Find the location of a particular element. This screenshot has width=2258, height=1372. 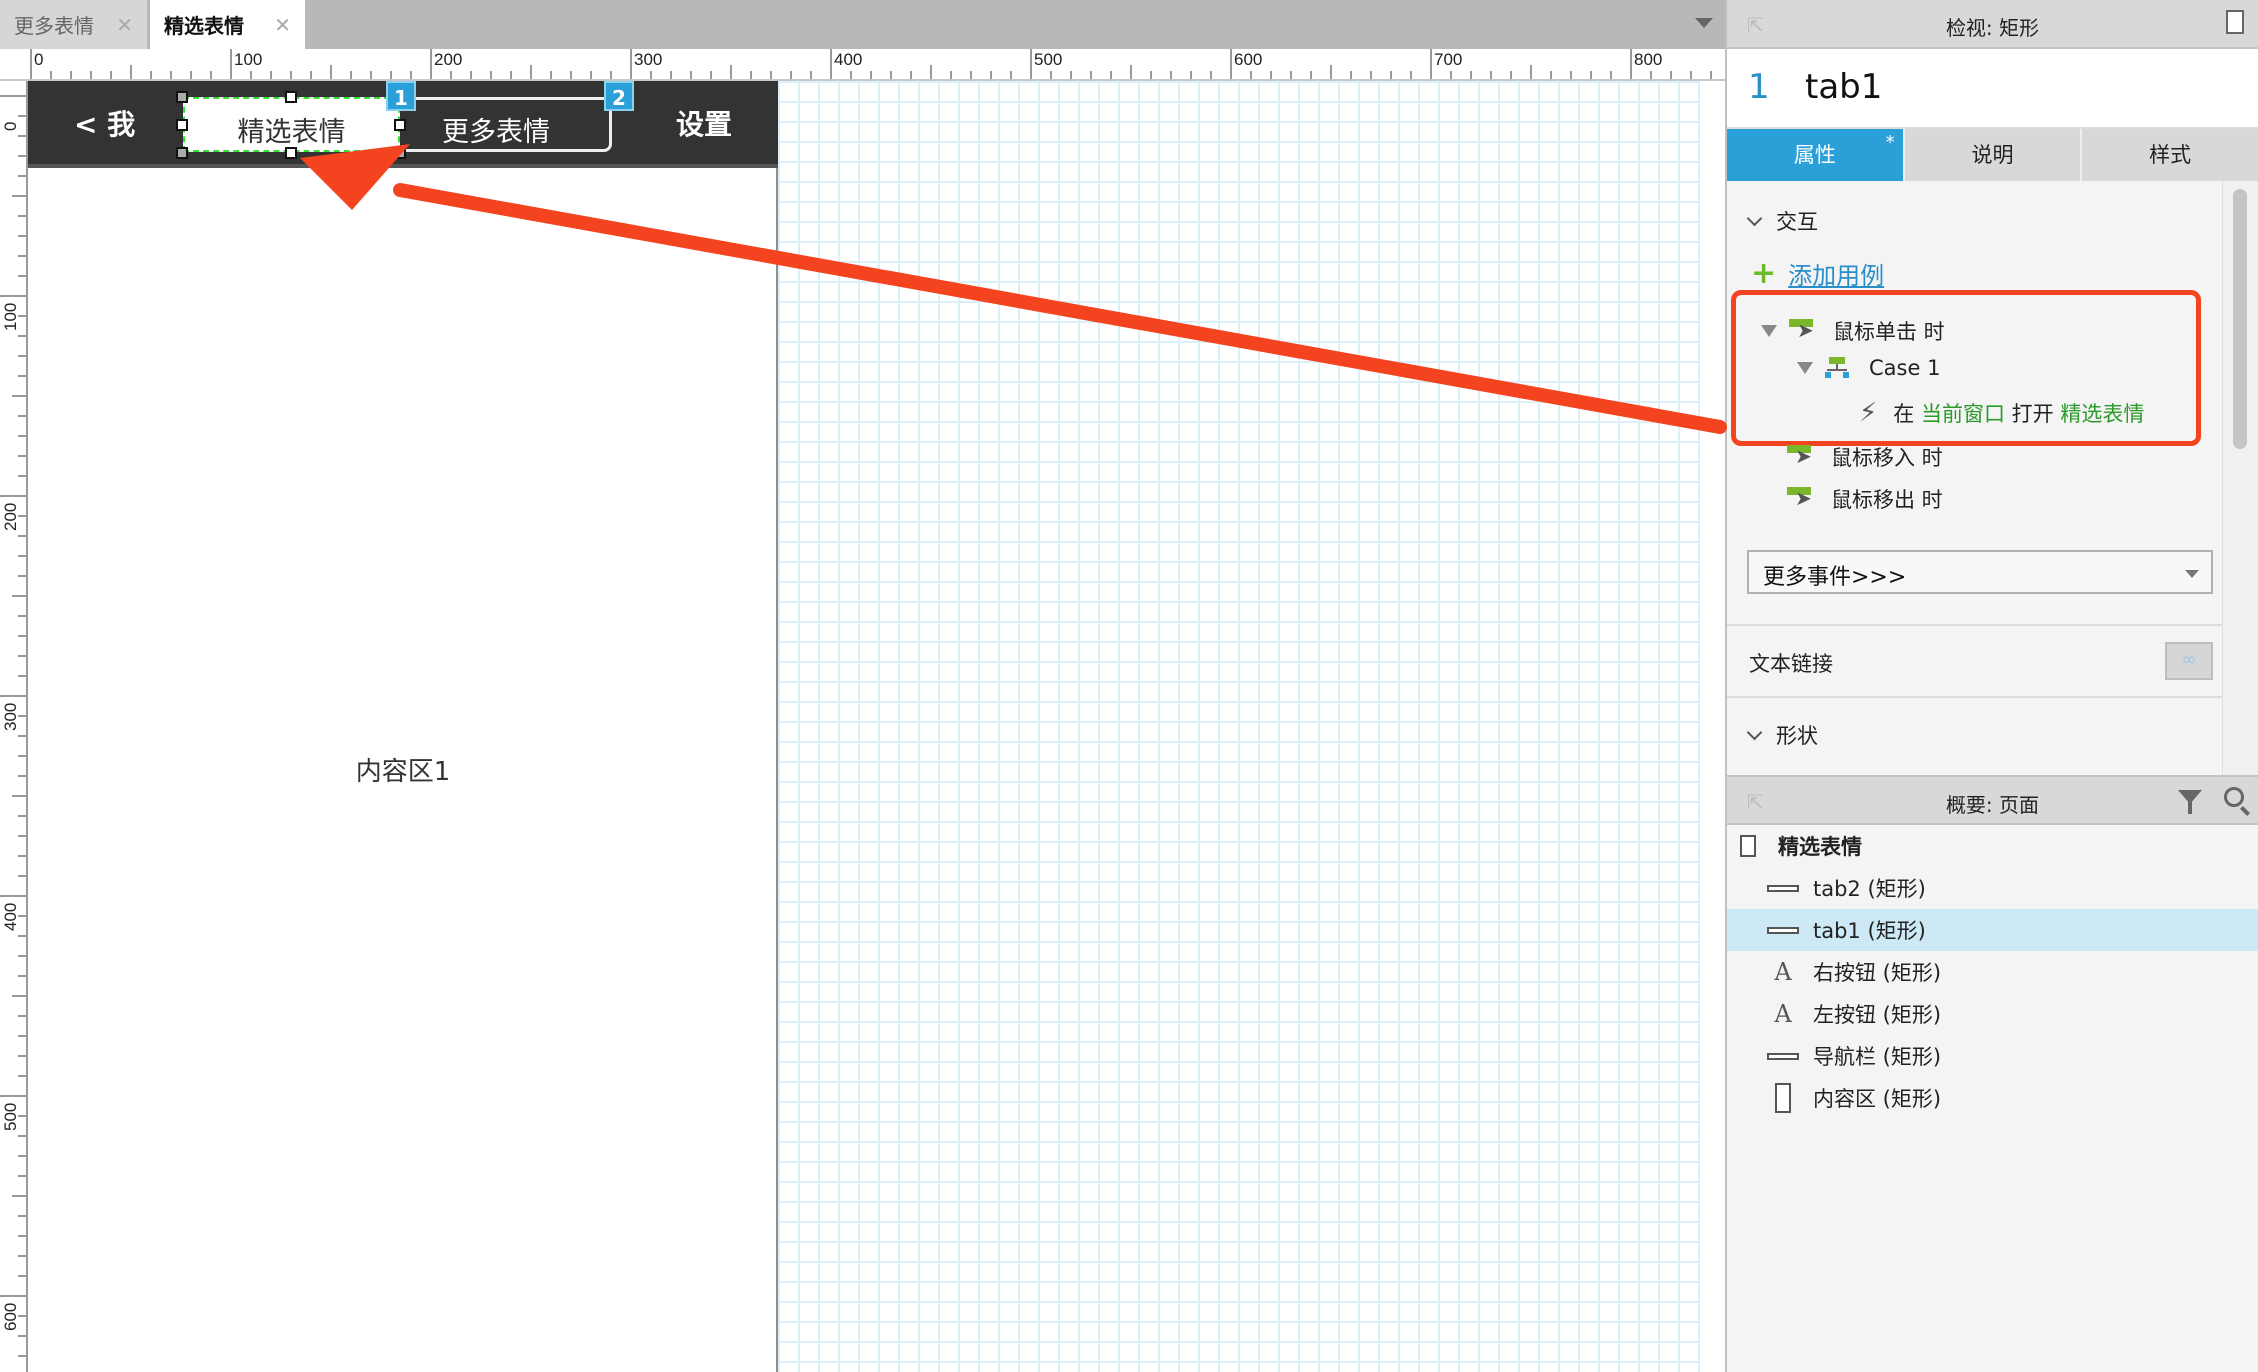

outline-item: A 左按钮 (矩形) is located at coordinates (1992, 1014).